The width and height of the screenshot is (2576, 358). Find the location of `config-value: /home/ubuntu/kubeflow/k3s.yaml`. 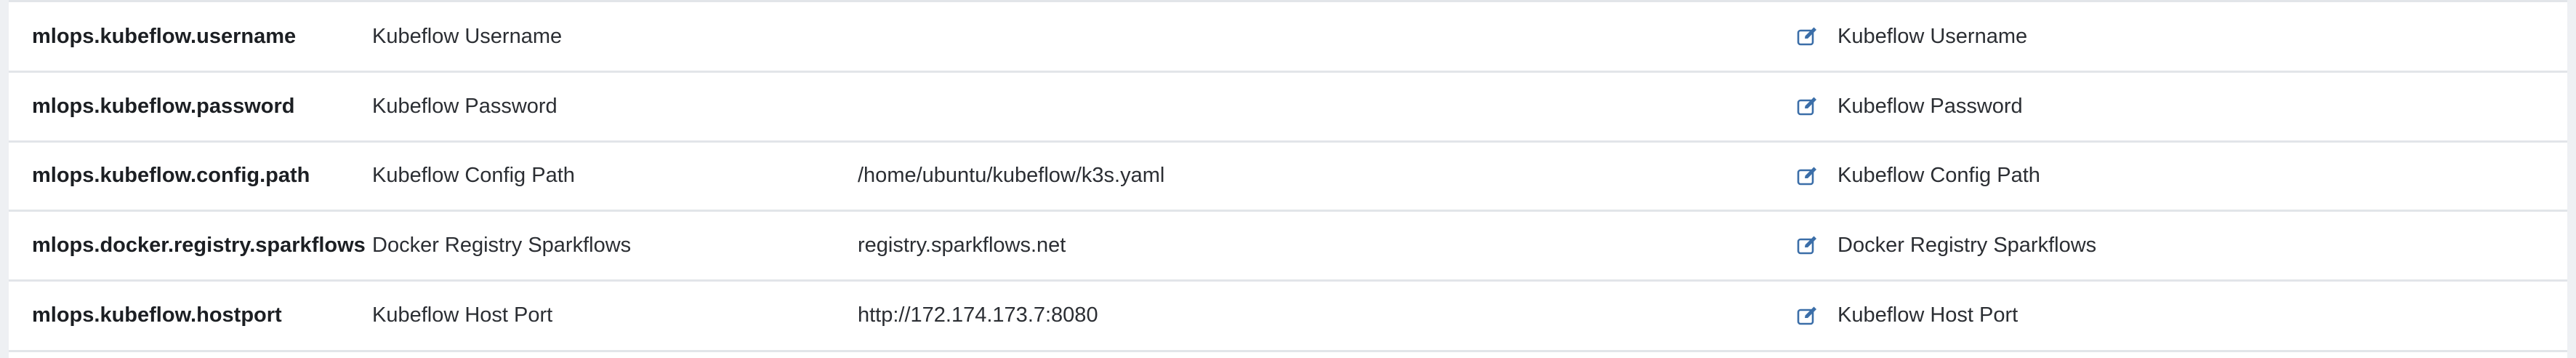

config-value: /home/ubuntu/kubeflow/k3s.yaml is located at coordinates (1011, 176).